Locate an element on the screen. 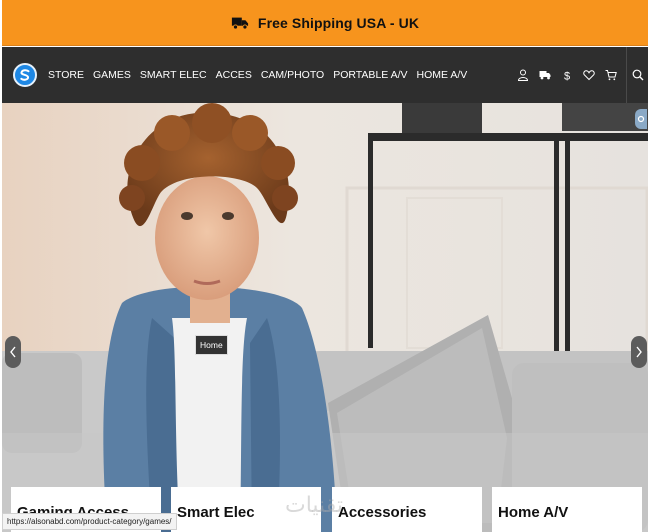  nav-item-smart-elec: SMART ELEC is located at coordinates (173, 75).